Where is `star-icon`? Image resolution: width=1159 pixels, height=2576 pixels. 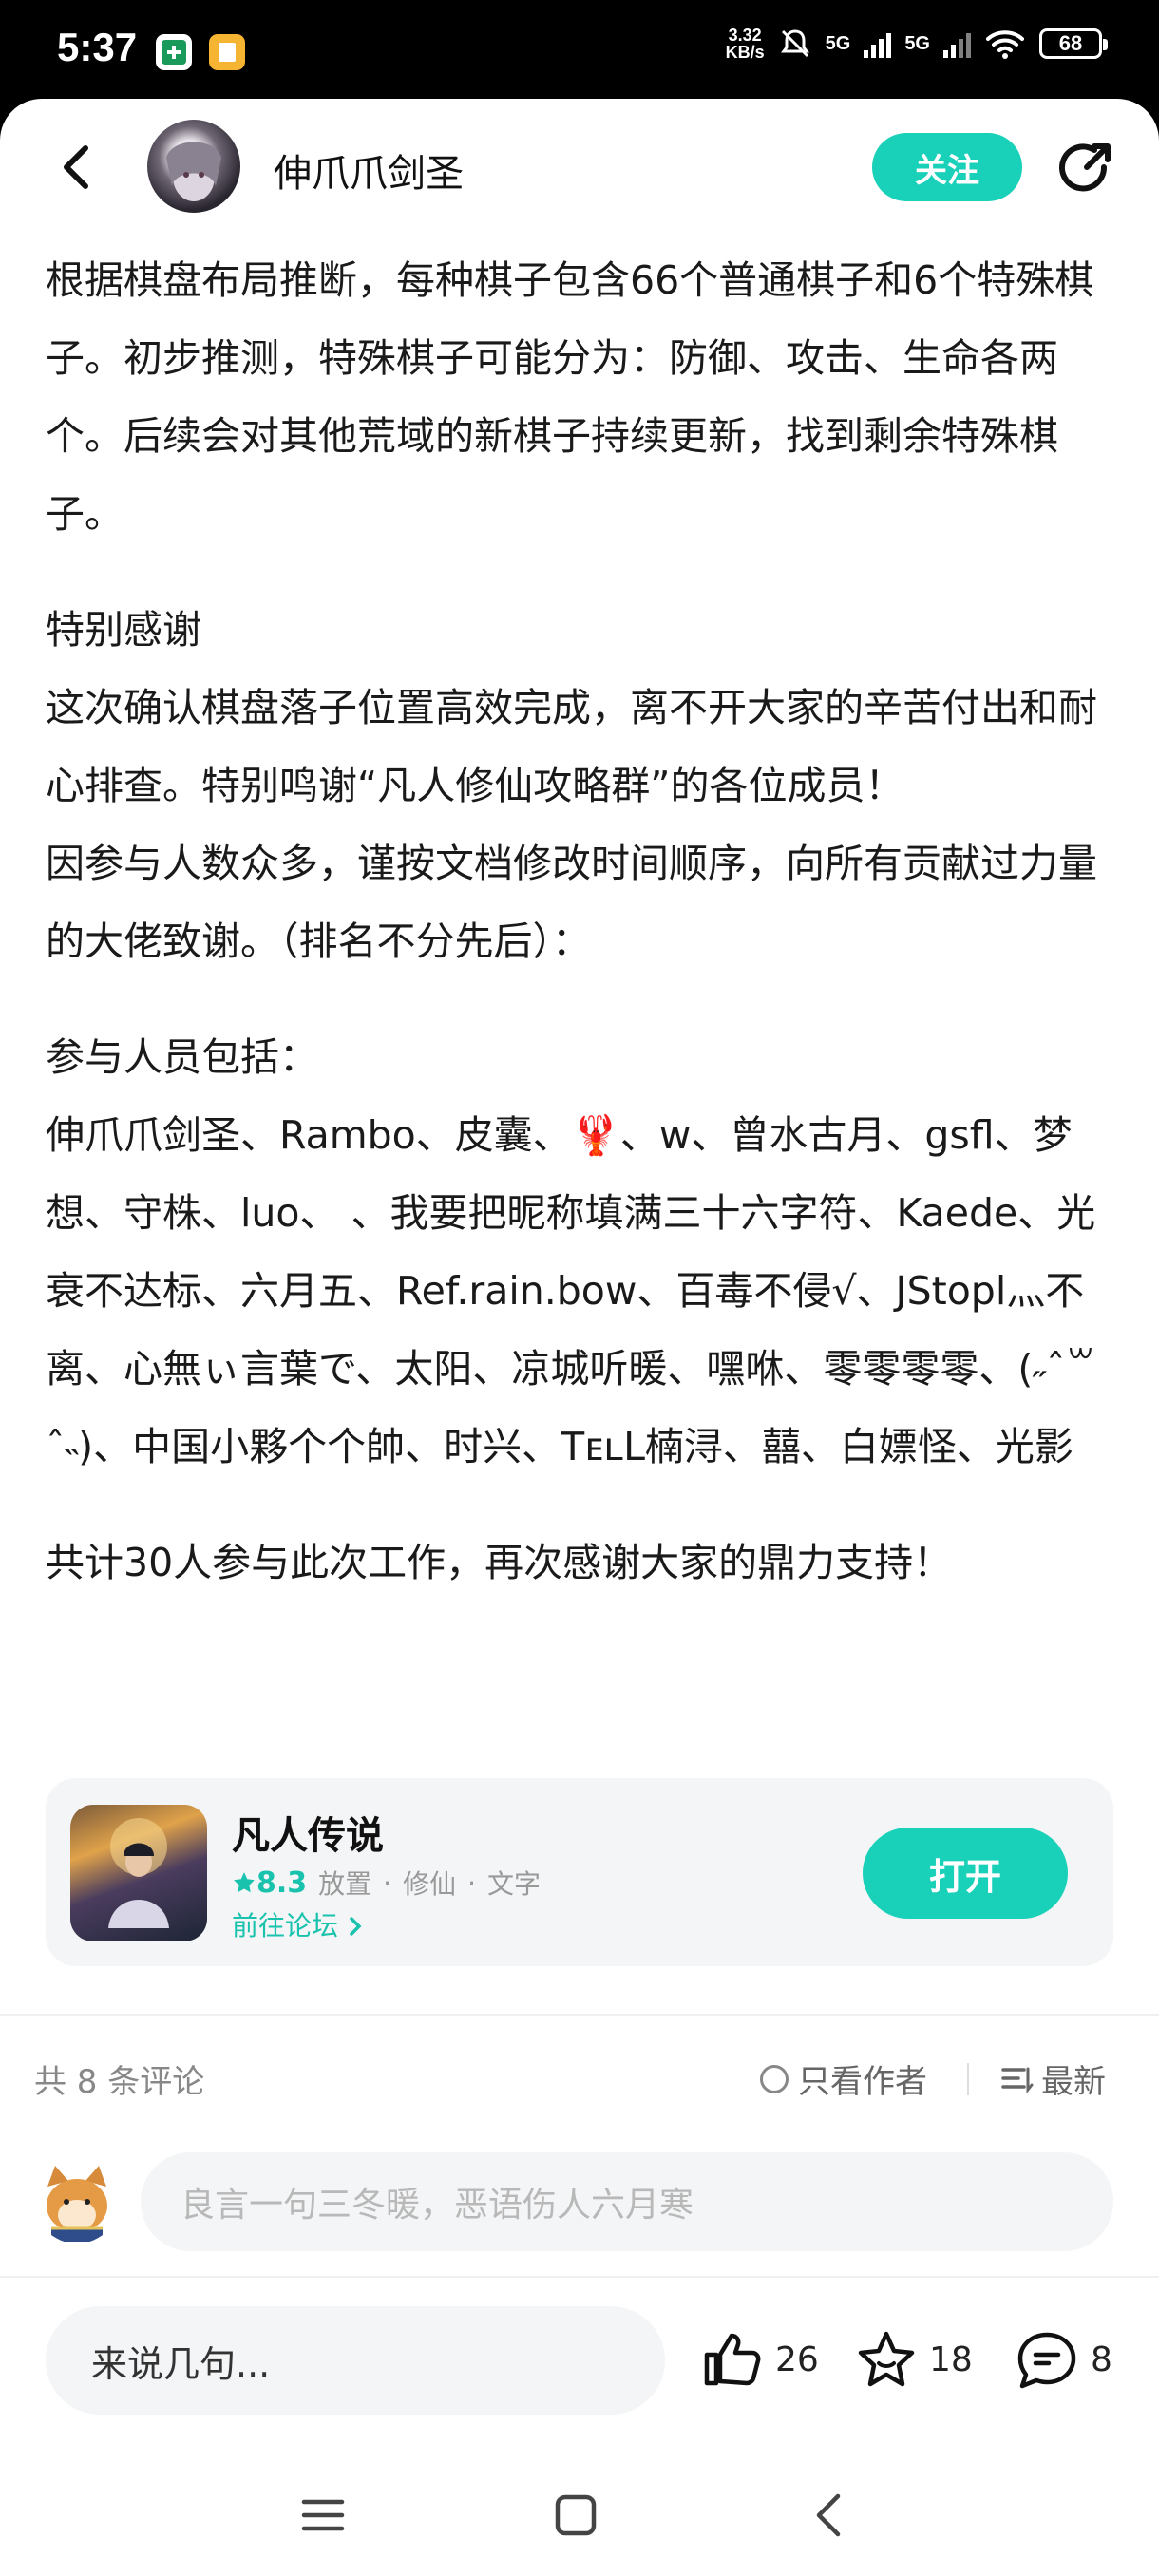
star-icon is located at coordinates (244, 1881).